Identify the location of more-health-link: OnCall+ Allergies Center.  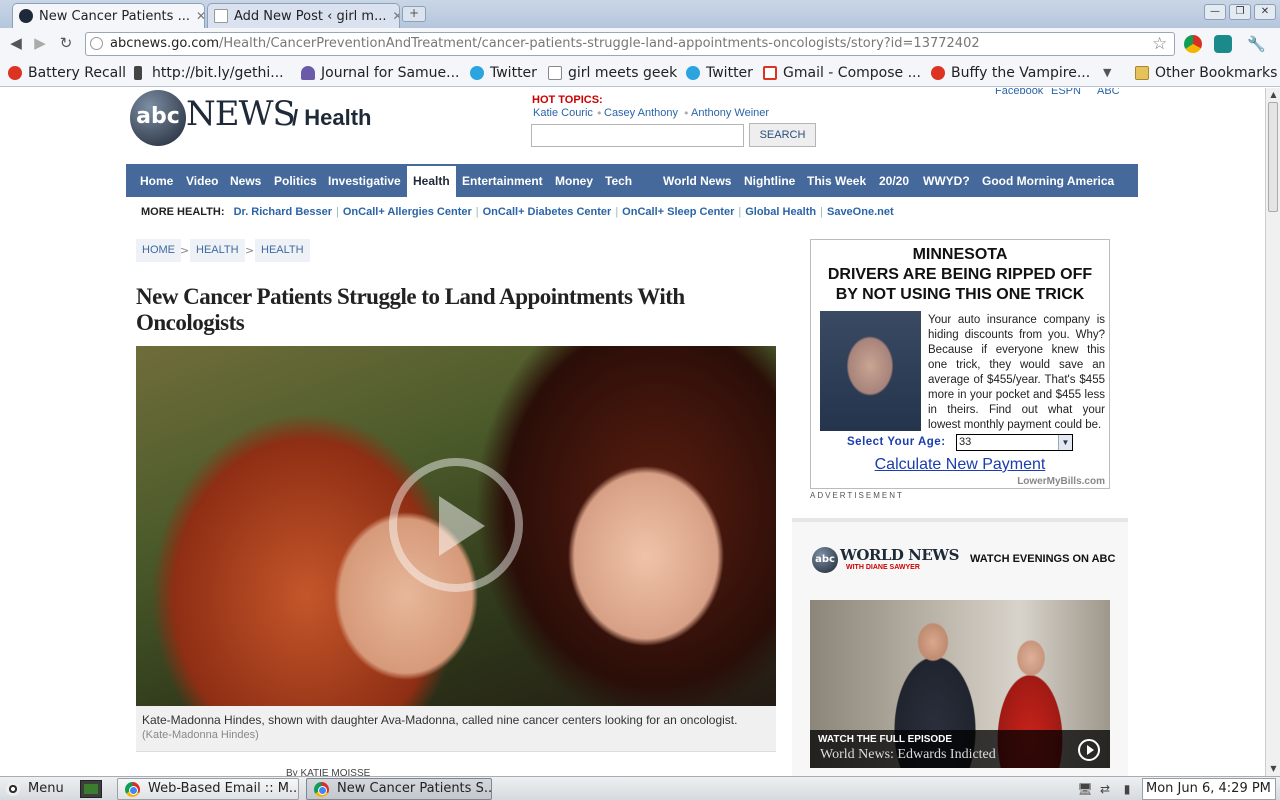
(407, 212).